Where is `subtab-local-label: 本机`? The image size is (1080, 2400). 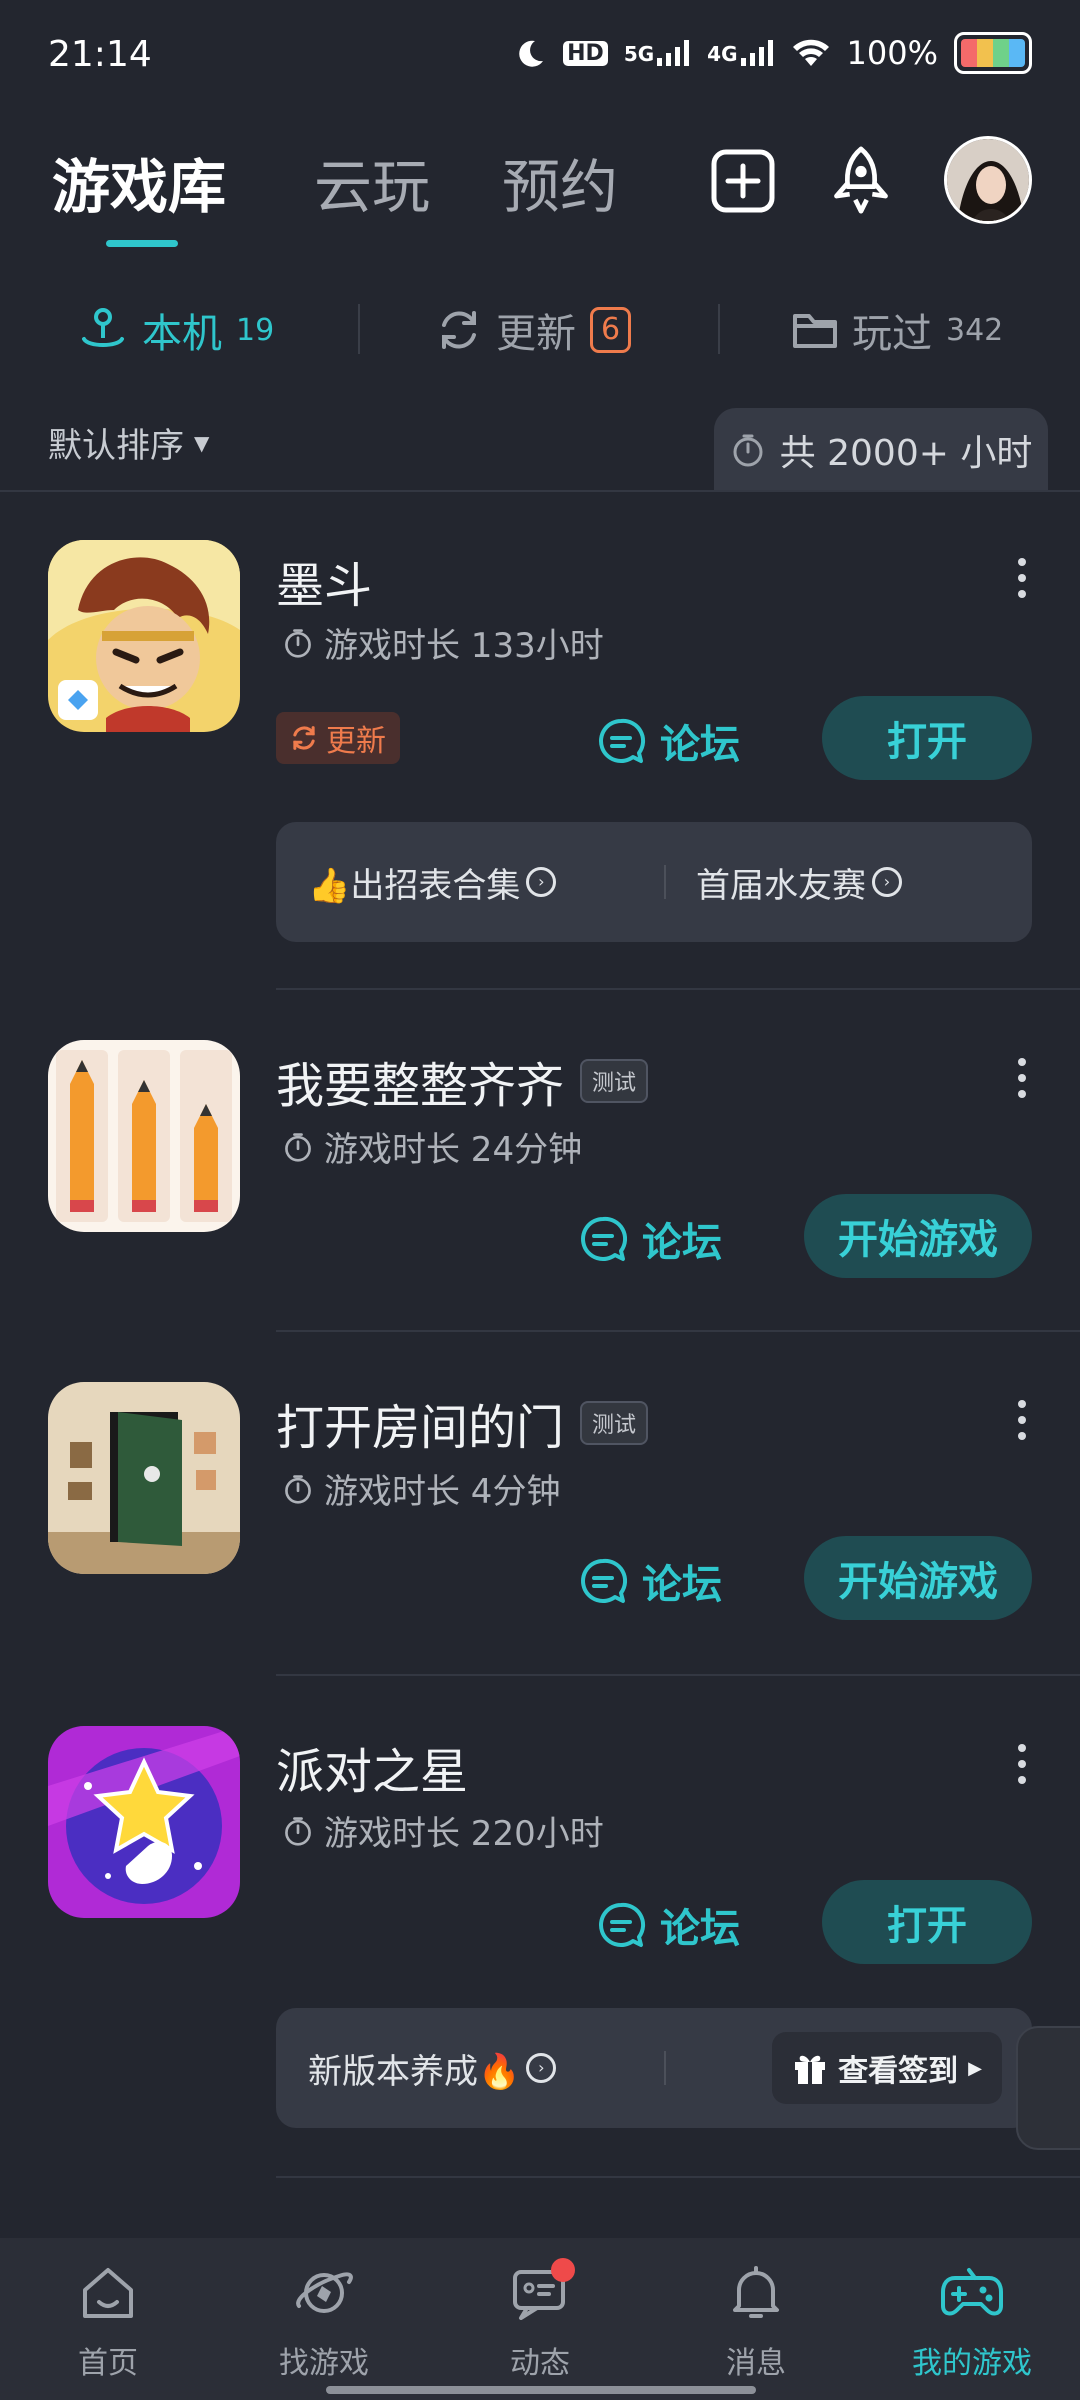
subtab-local-label: 本机 is located at coordinates (182, 334).